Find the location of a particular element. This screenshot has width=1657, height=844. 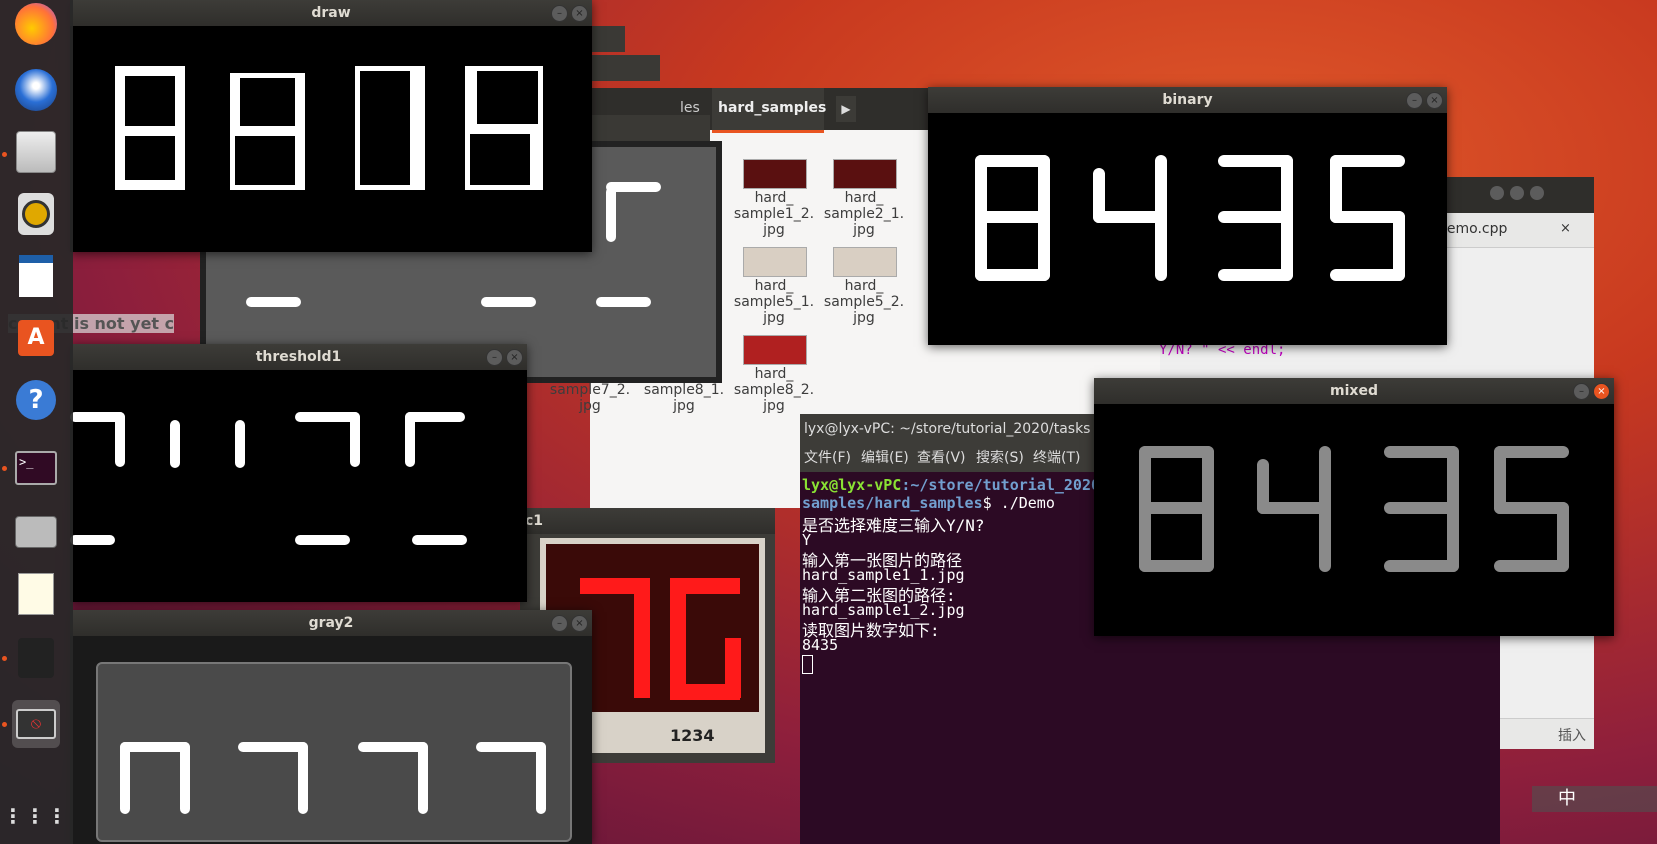

blocked-app-icon: ⦸ is located at coordinates (36, 724).